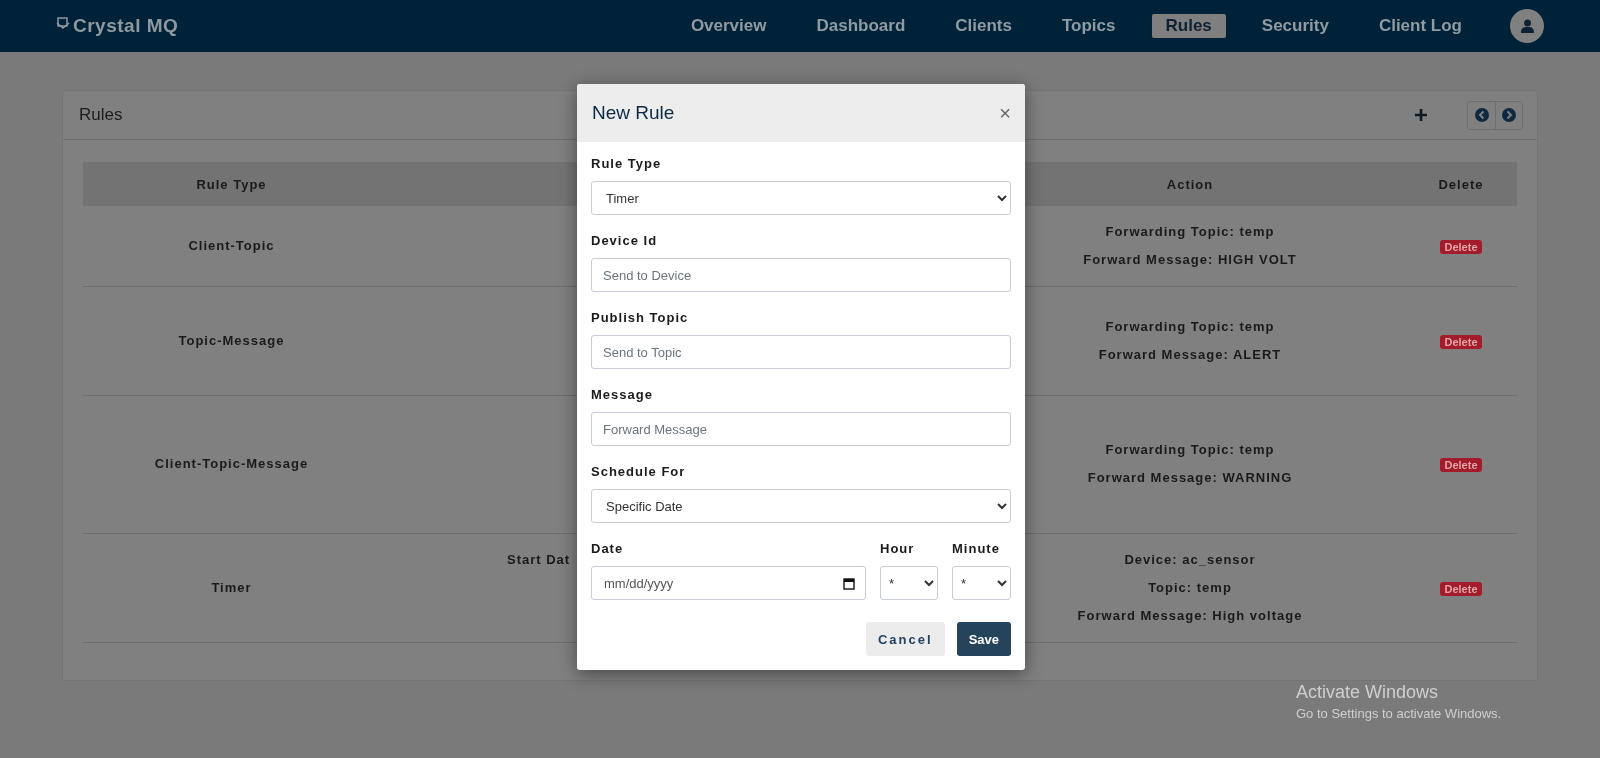 The width and height of the screenshot is (1600, 758). I want to click on nav-link: Client Log, so click(1420, 26).